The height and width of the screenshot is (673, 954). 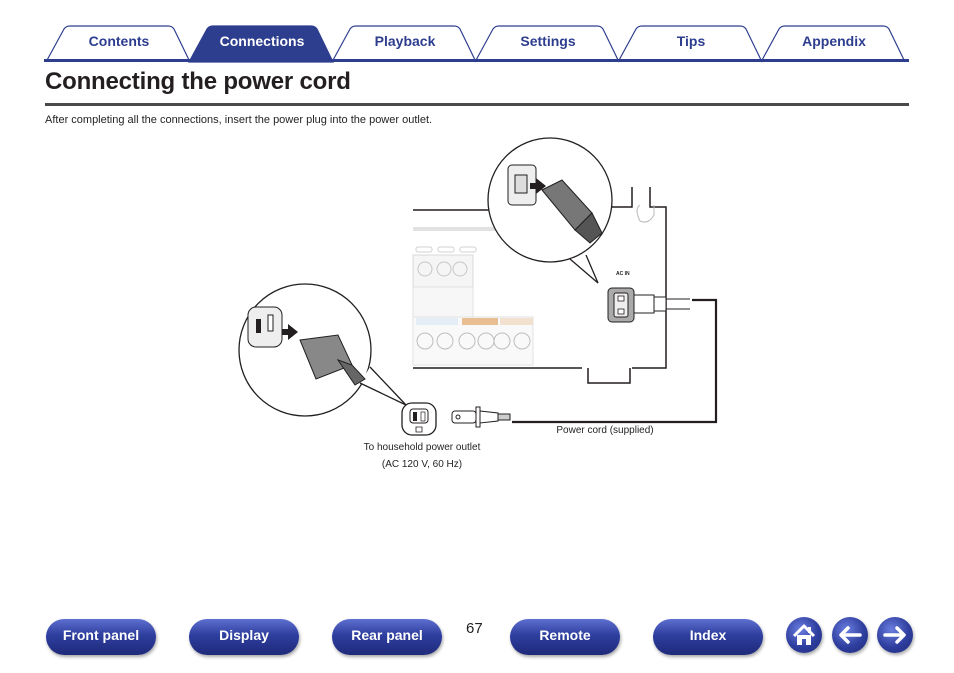 I want to click on rear-panel-button: Rear panel, so click(x=387, y=637).